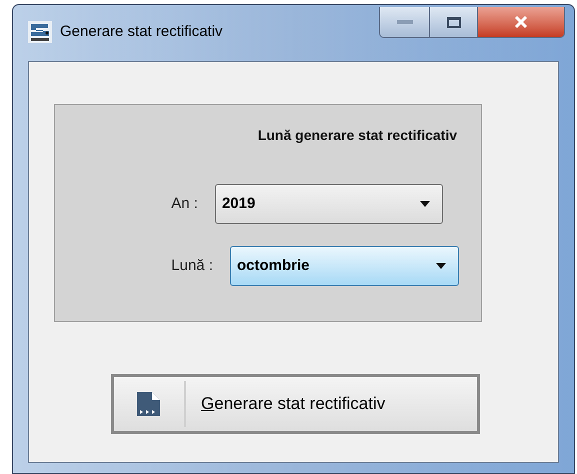 The width and height of the screenshot is (577, 474). What do you see at coordinates (40, 32) in the screenshot?
I see `app-icon` at bounding box center [40, 32].